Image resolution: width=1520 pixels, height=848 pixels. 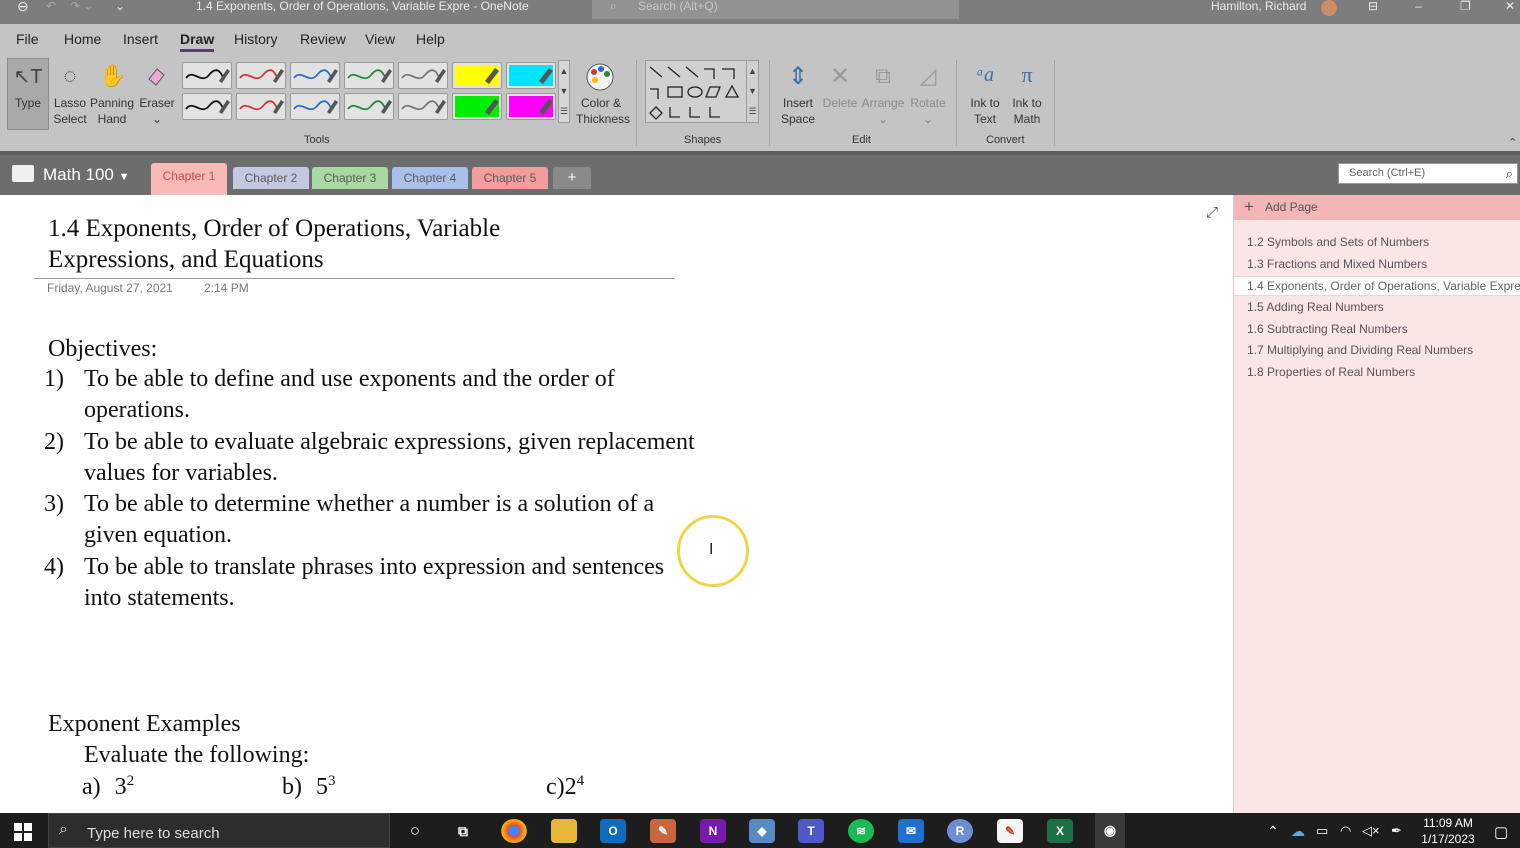 What do you see at coordinates (54, 504) in the screenshot?
I see `objective-number: 3)` at bounding box center [54, 504].